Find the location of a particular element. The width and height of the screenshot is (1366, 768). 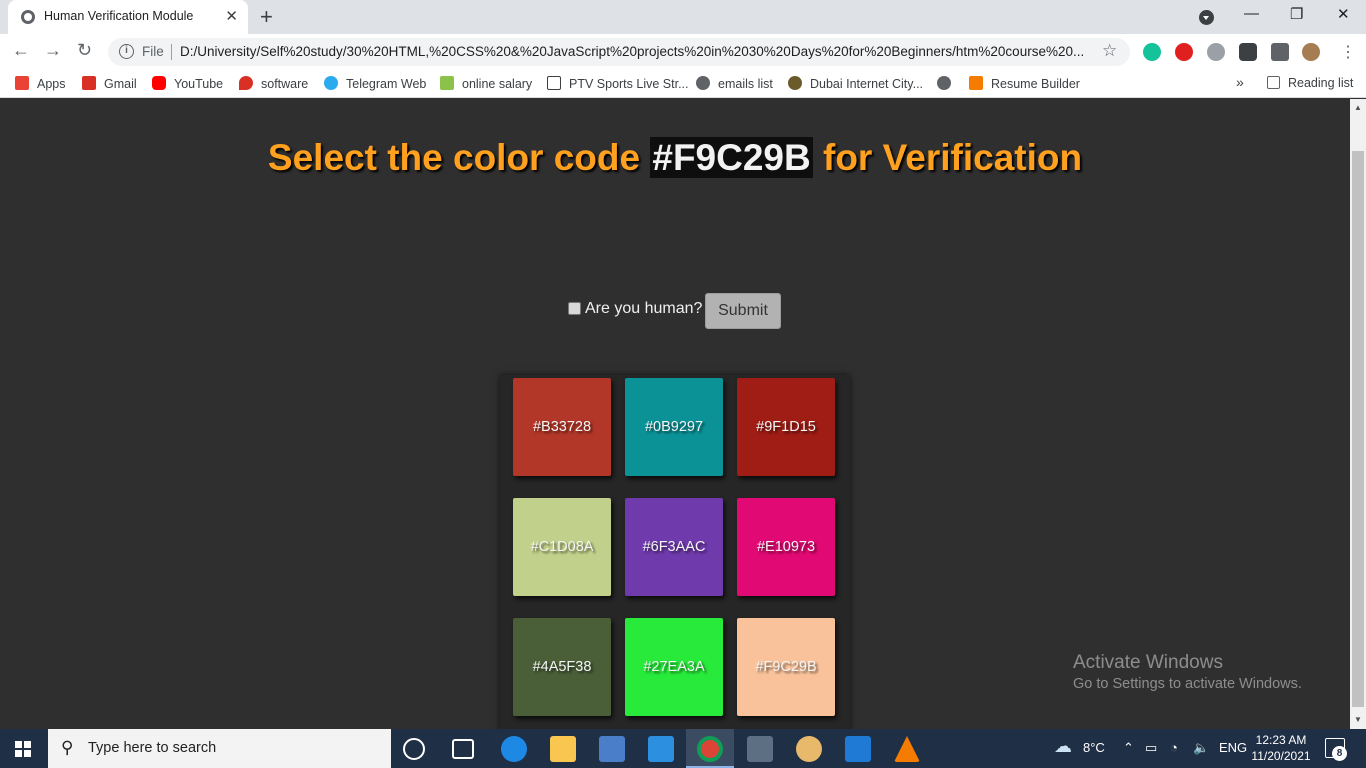

page-scrollbar: ▲ ▼ is located at coordinates (1358, 414).